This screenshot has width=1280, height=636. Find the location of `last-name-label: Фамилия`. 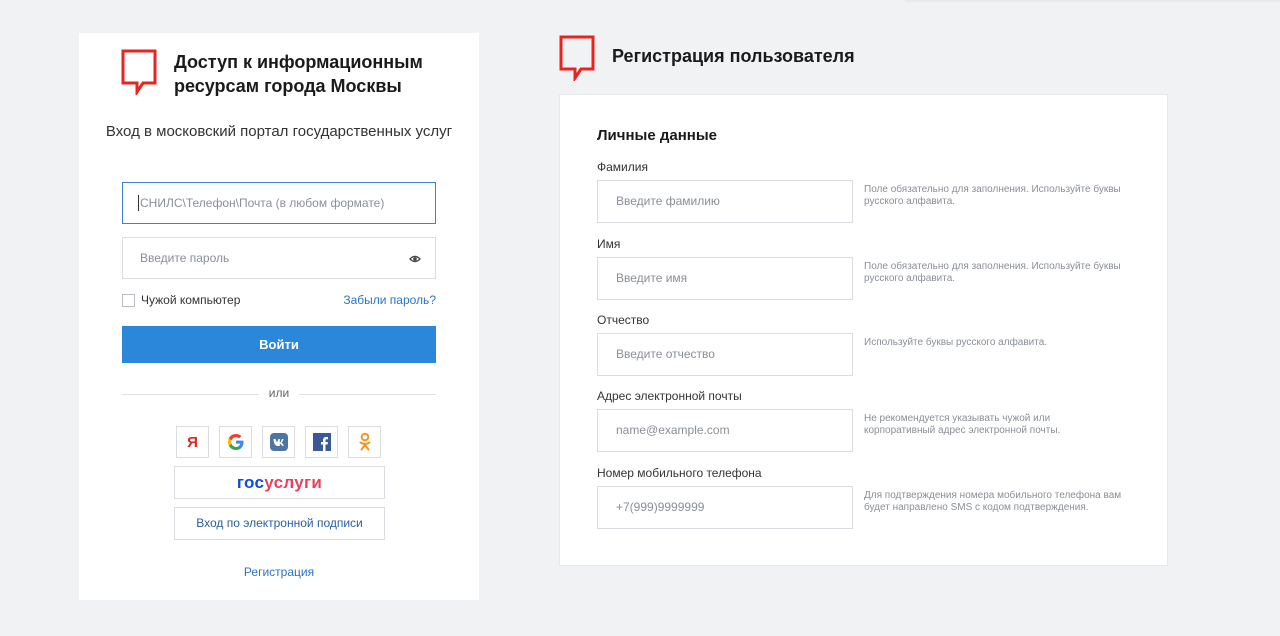

last-name-label: Фамилия is located at coordinates (622, 167).